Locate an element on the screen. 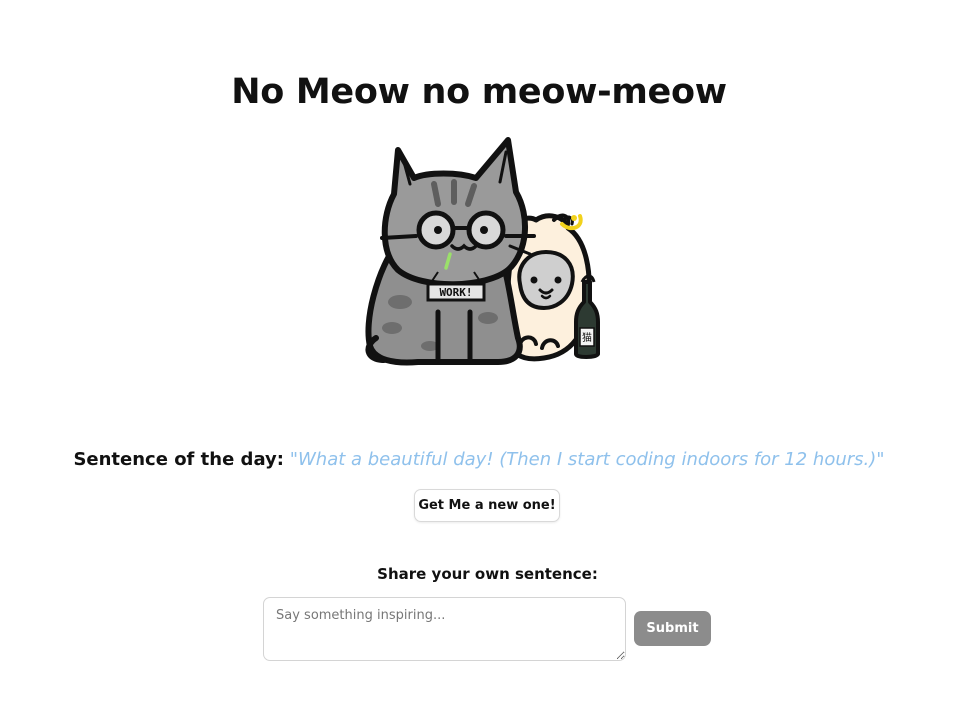 This screenshot has height=719, width=958. sentence-input is located at coordinates (444, 629).